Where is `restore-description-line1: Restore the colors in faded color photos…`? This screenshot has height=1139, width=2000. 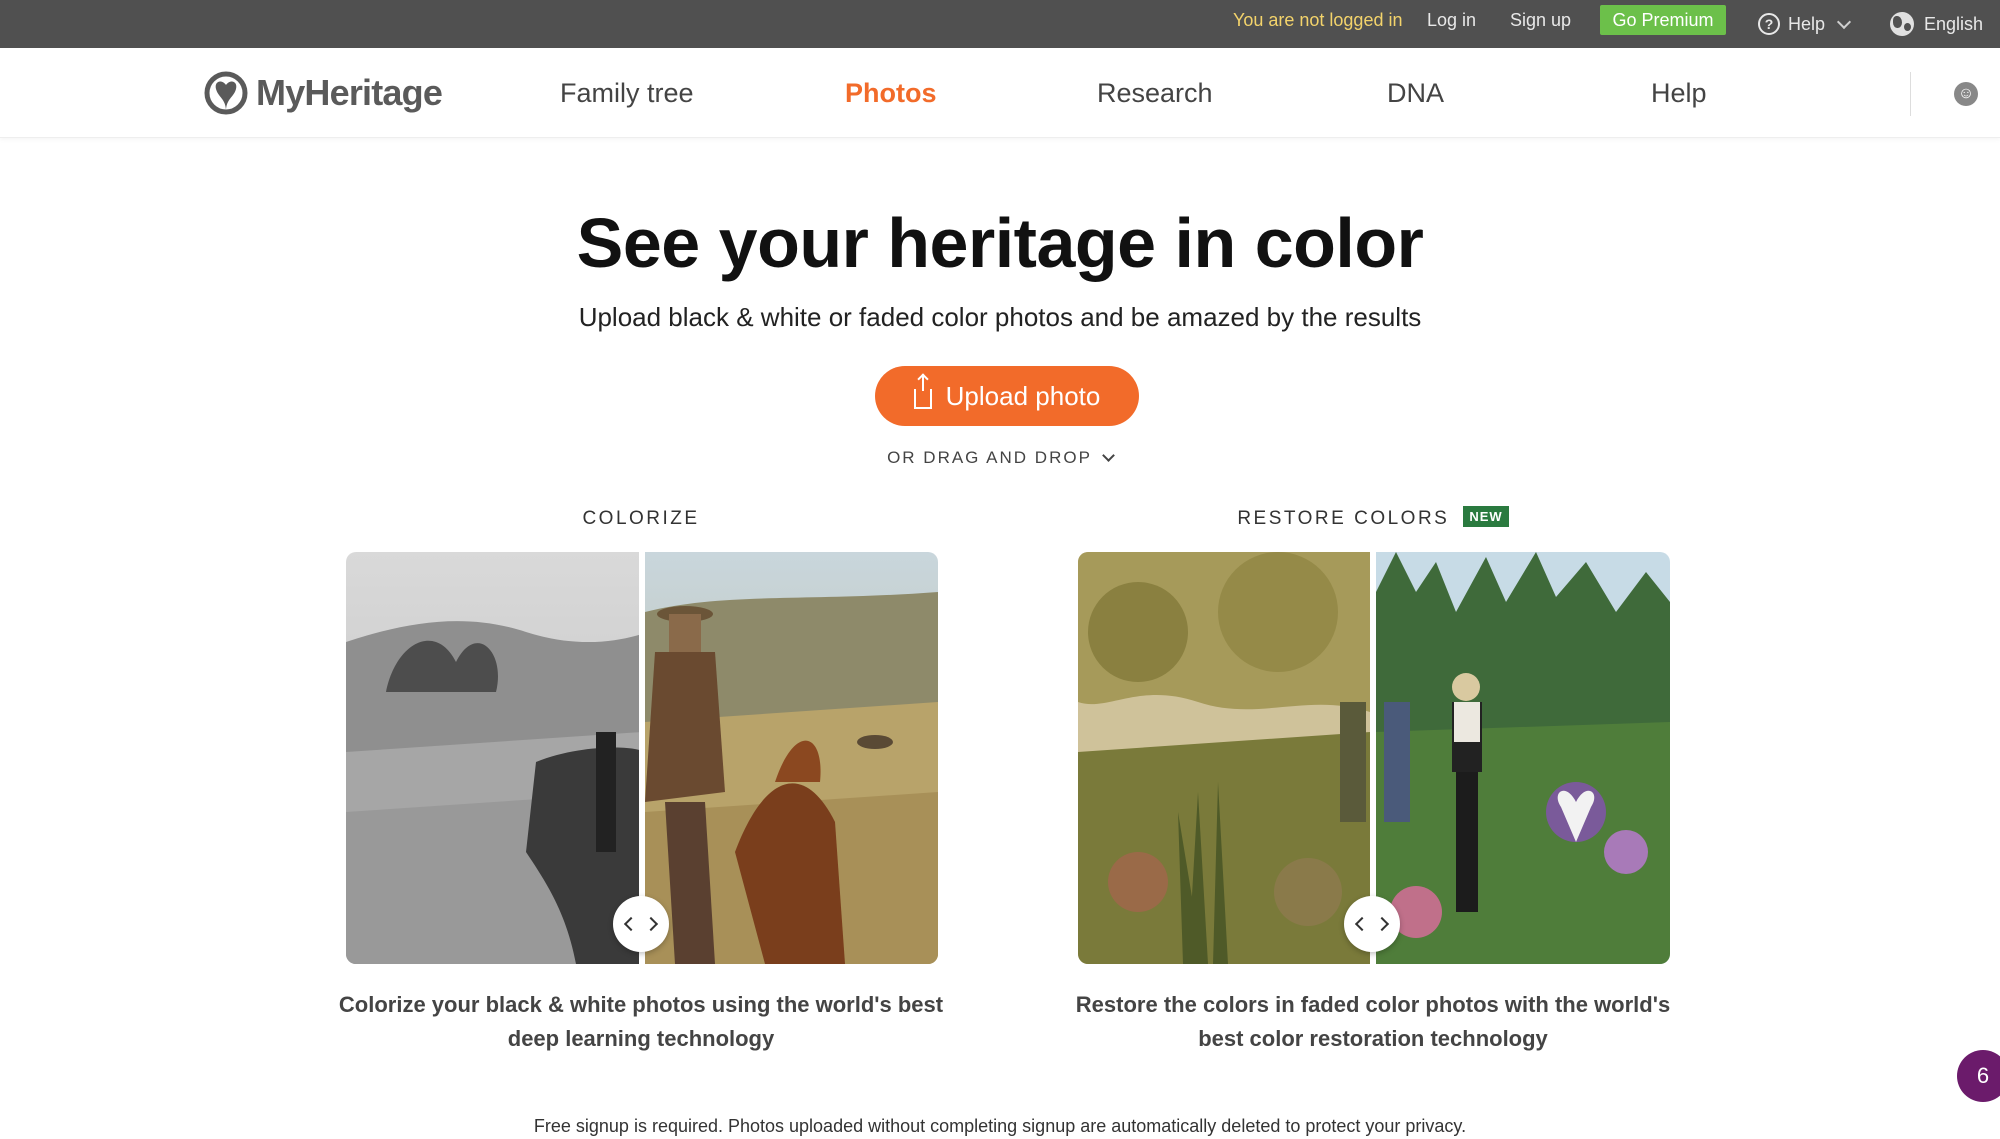
restore-description-line1: Restore the colors in faded color photos… is located at coordinates (1373, 1004).